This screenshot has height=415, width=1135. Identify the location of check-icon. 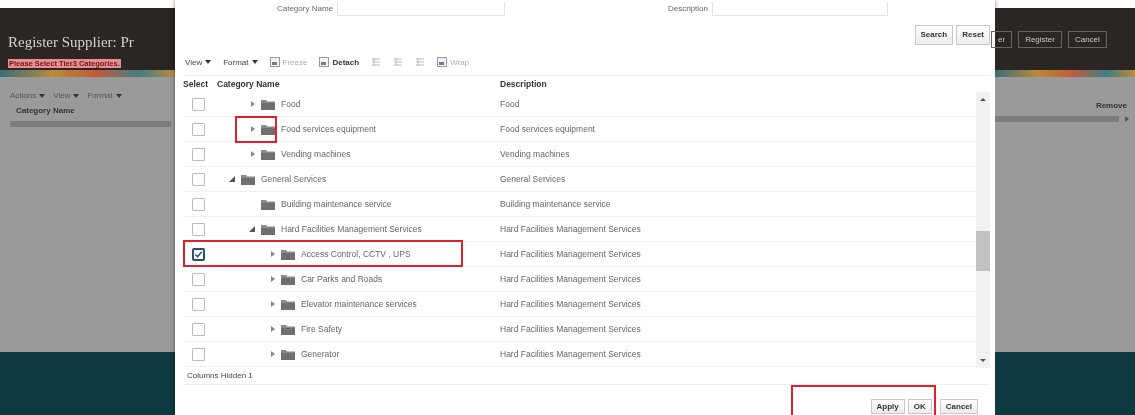
(198, 254).